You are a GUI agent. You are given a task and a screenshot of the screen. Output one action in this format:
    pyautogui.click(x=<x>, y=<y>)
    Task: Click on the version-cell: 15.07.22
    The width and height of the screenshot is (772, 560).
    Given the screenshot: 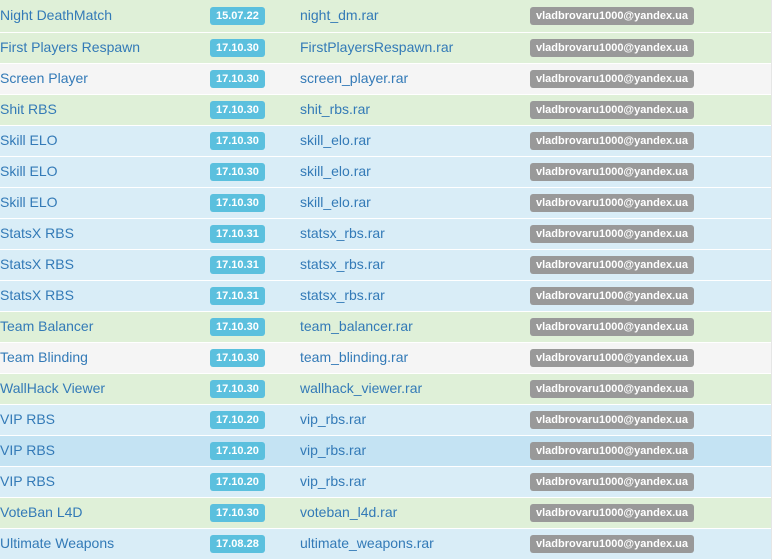 What is the action you would take?
    pyautogui.click(x=255, y=16)
    